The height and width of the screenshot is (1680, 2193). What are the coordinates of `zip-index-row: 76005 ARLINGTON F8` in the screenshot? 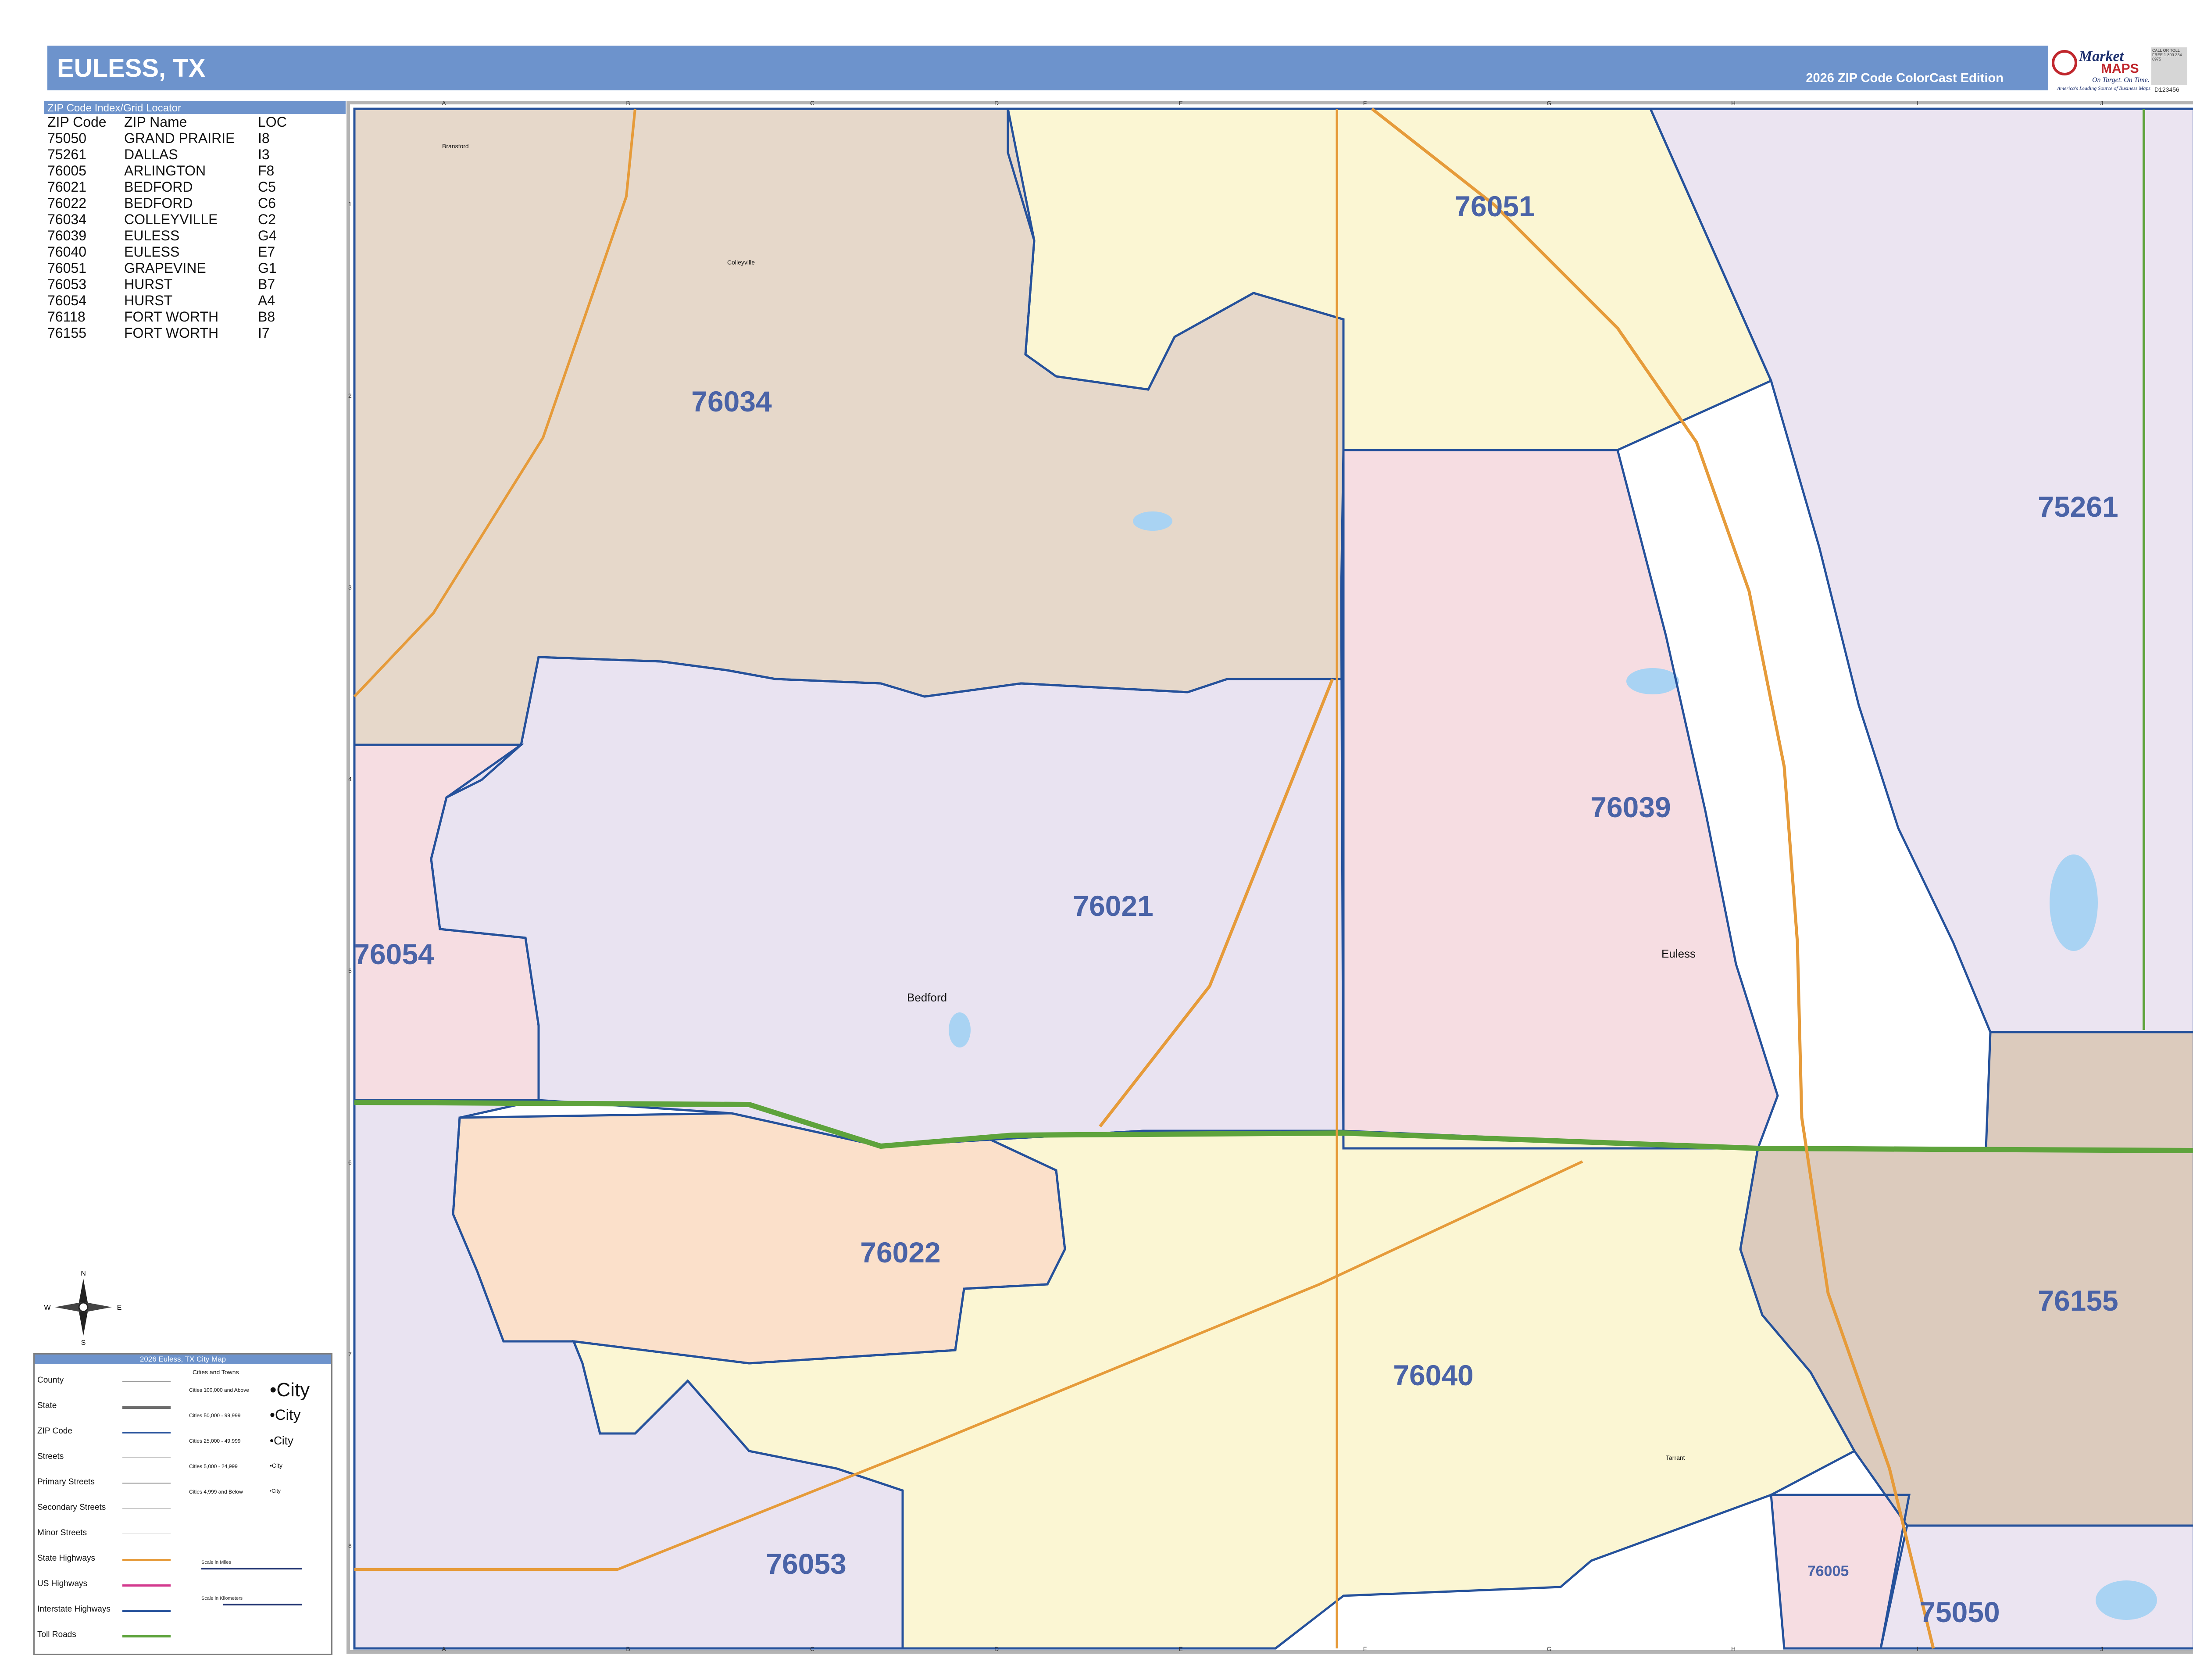 It's located at (171, 171).